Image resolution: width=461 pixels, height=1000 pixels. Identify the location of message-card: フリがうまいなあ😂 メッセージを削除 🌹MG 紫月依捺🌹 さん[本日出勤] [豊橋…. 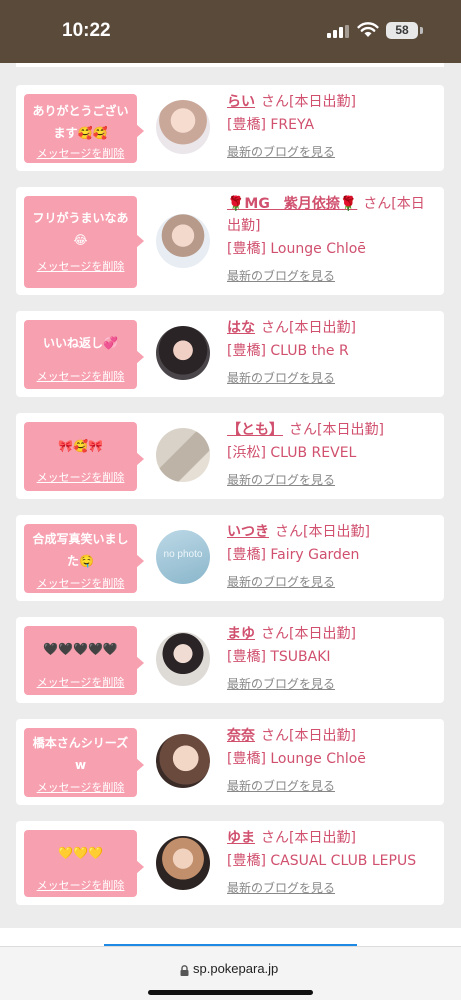
(230, 241).